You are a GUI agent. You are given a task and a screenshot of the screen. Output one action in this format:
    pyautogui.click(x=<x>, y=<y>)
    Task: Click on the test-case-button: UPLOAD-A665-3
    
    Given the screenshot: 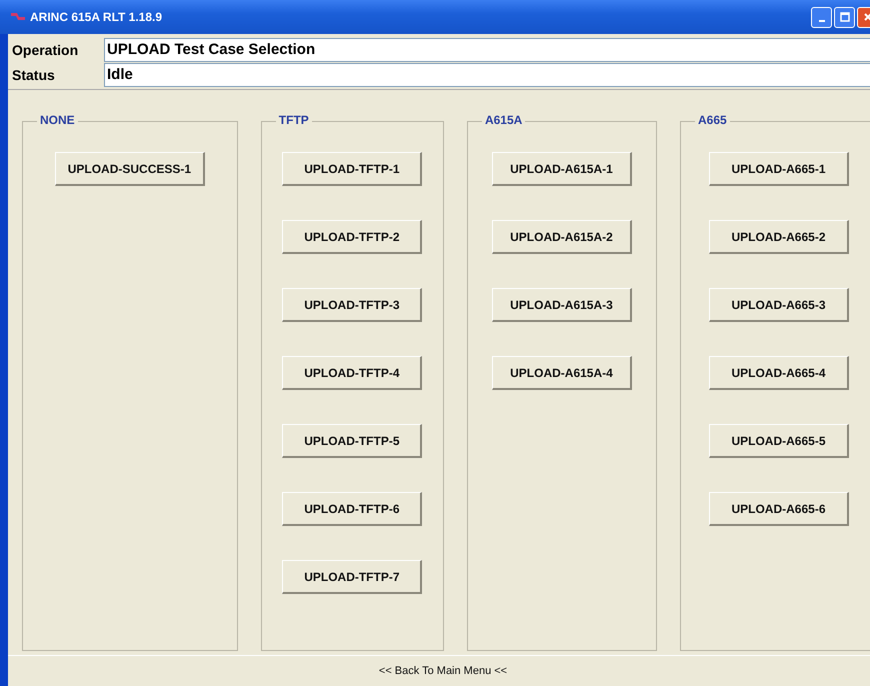 What is the action you would take?
    pyautogui.click(x=778, y=305)
    